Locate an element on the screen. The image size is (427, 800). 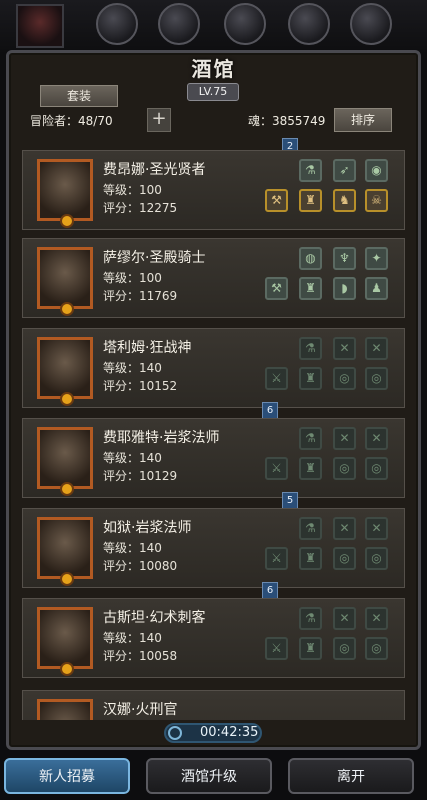
hero-name: 汉娜·火刑官 is located at coordinates (140, 710).